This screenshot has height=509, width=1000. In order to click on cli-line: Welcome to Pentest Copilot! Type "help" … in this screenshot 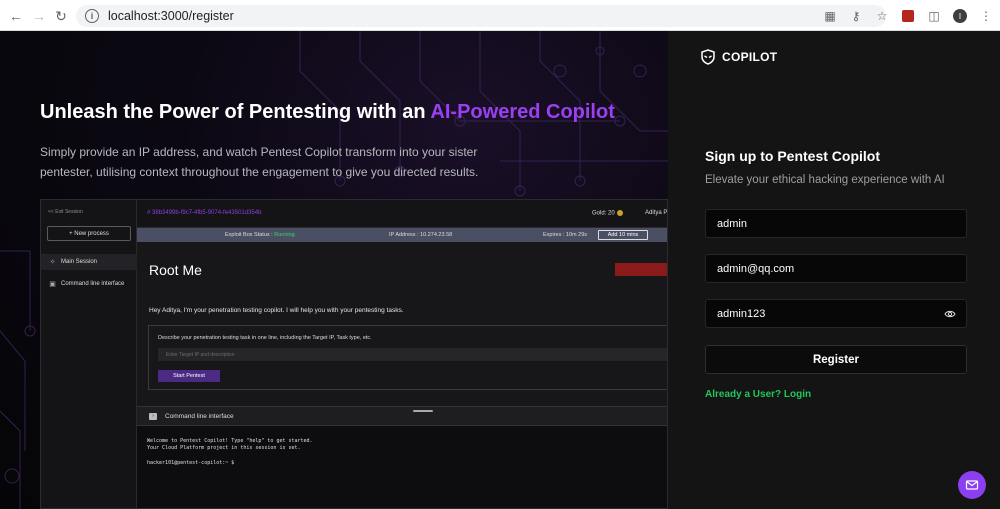, I will do `click(230, 441)`.